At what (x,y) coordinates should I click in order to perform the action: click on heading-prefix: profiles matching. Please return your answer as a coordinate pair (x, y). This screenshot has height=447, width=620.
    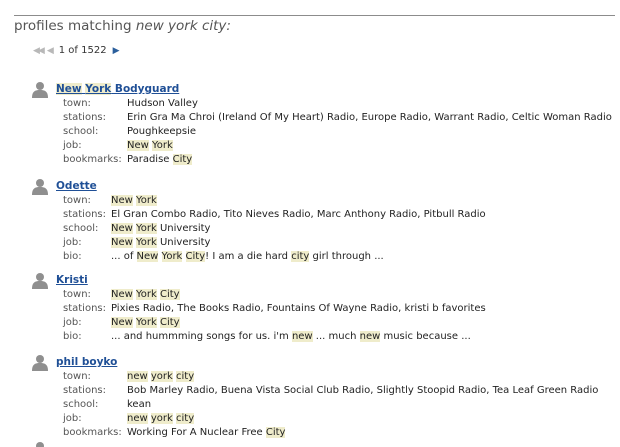
    Looking at the image, I should click on (75, 26).